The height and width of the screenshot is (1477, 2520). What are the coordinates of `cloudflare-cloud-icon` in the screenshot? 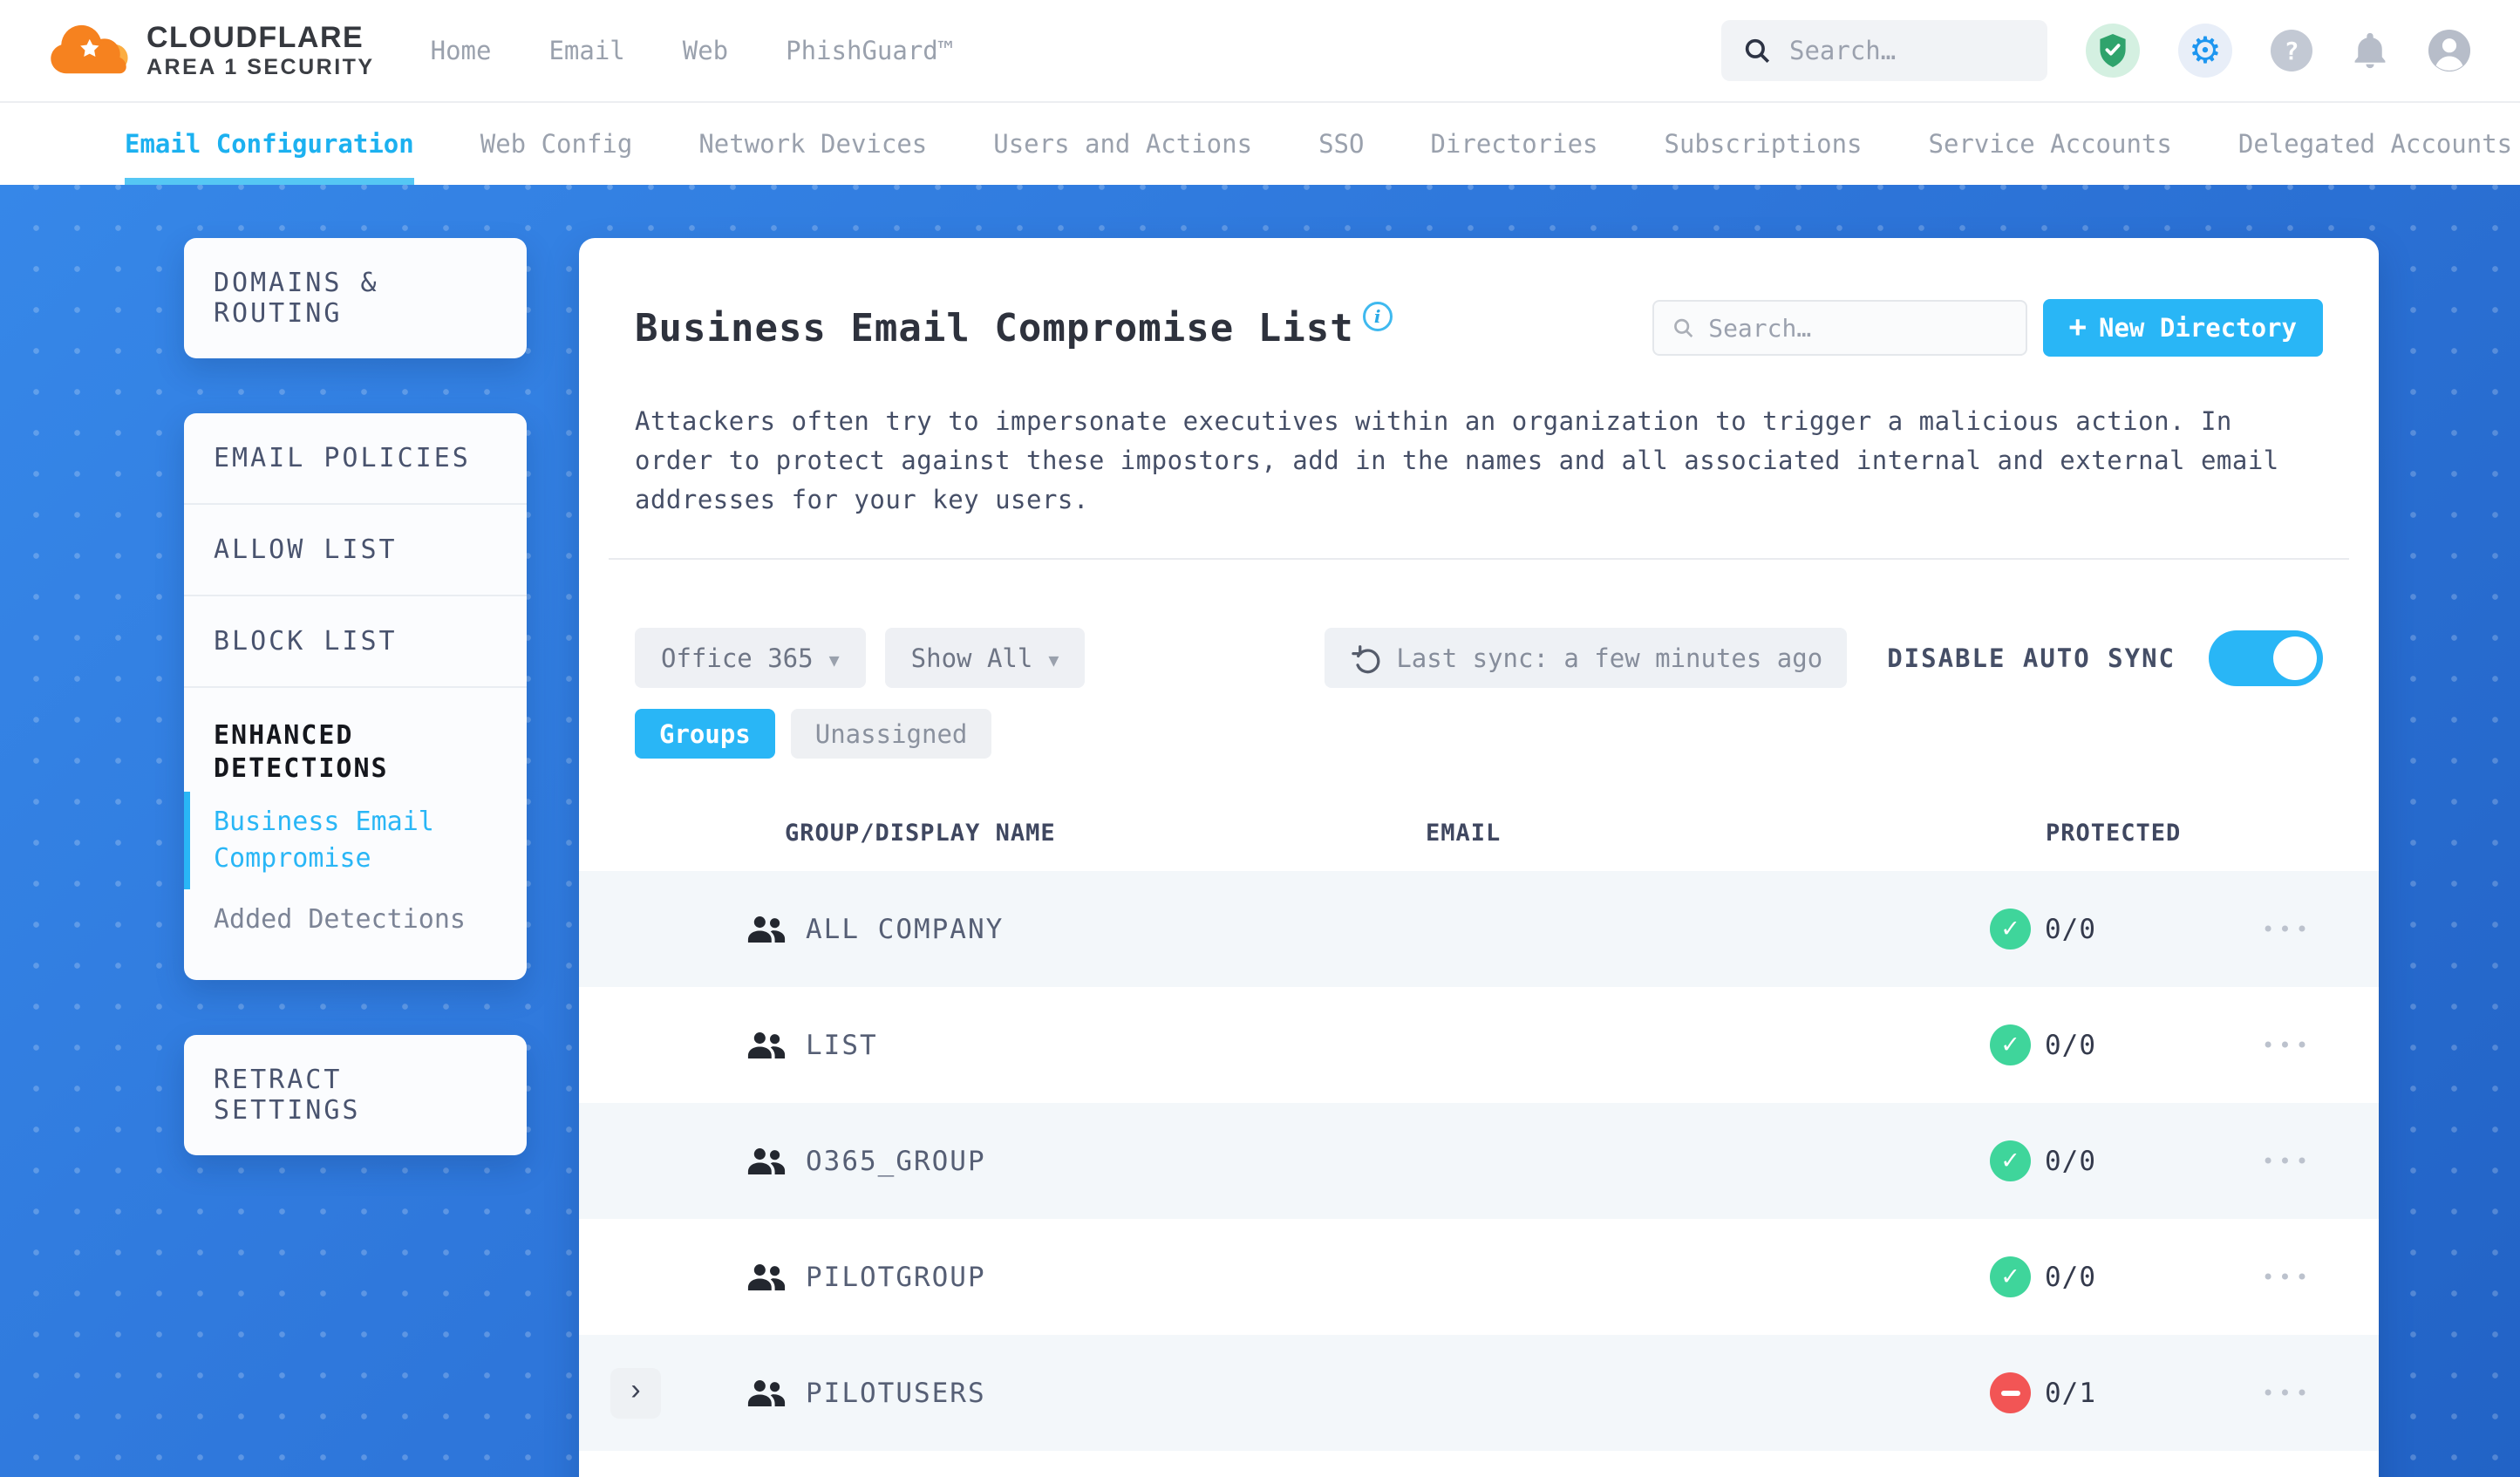 It's located at (89, 49).